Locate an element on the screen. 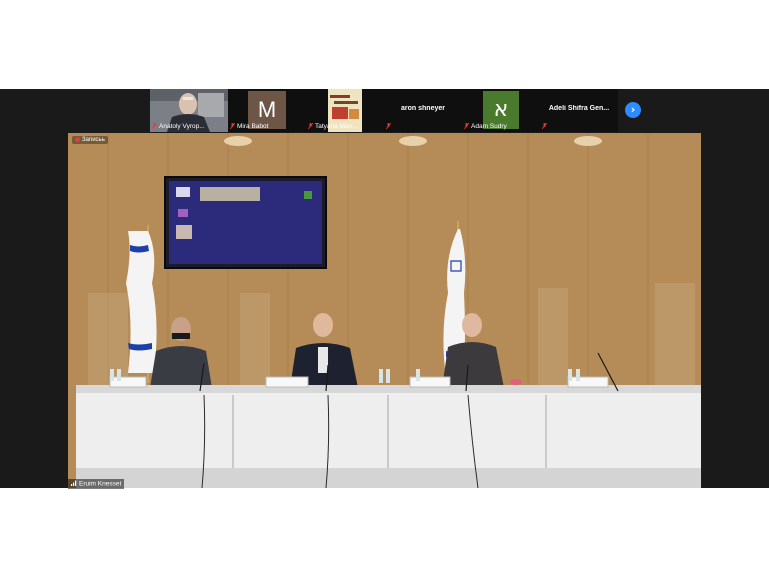  recording-label: Записьь is located at coordinates (93, 140).